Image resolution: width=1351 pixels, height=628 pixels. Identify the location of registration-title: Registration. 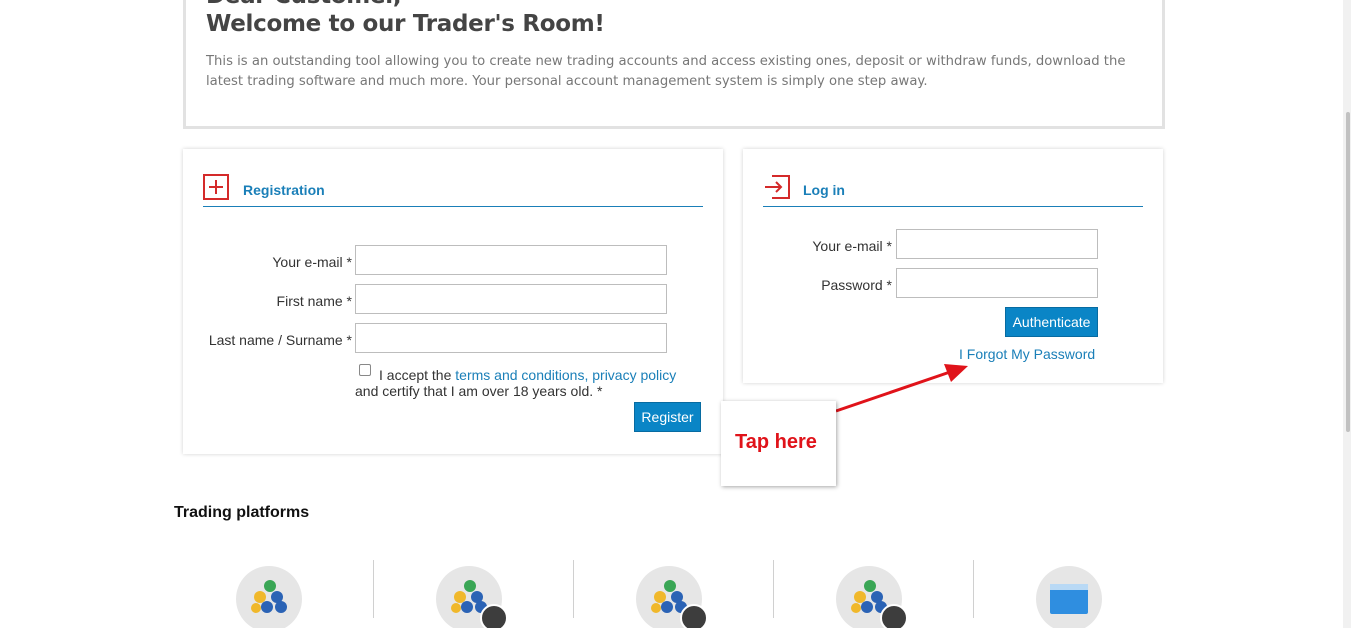
(284, 190).